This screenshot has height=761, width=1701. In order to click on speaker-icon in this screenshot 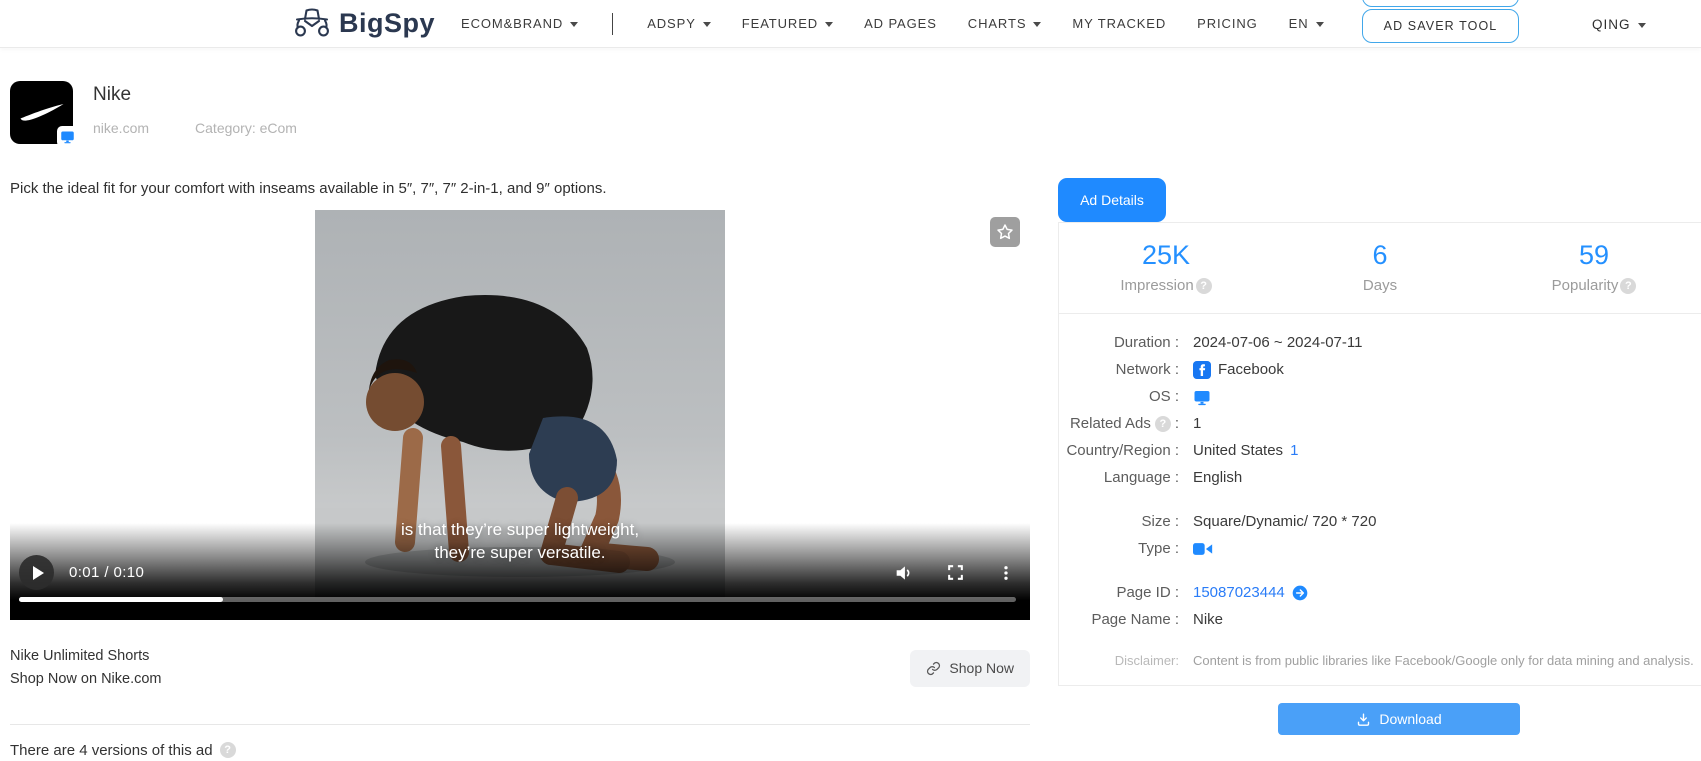, I will do `click(903, 572)`.